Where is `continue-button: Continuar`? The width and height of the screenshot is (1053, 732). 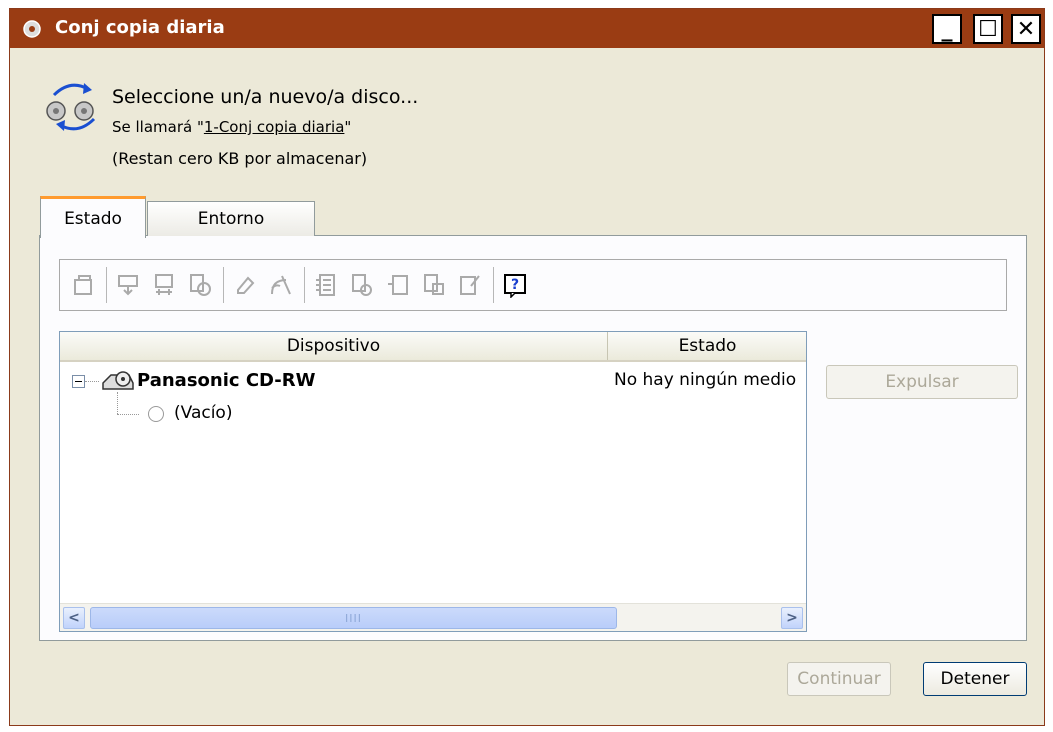 continue-button: Continuar is located at coordinates (839, 679).